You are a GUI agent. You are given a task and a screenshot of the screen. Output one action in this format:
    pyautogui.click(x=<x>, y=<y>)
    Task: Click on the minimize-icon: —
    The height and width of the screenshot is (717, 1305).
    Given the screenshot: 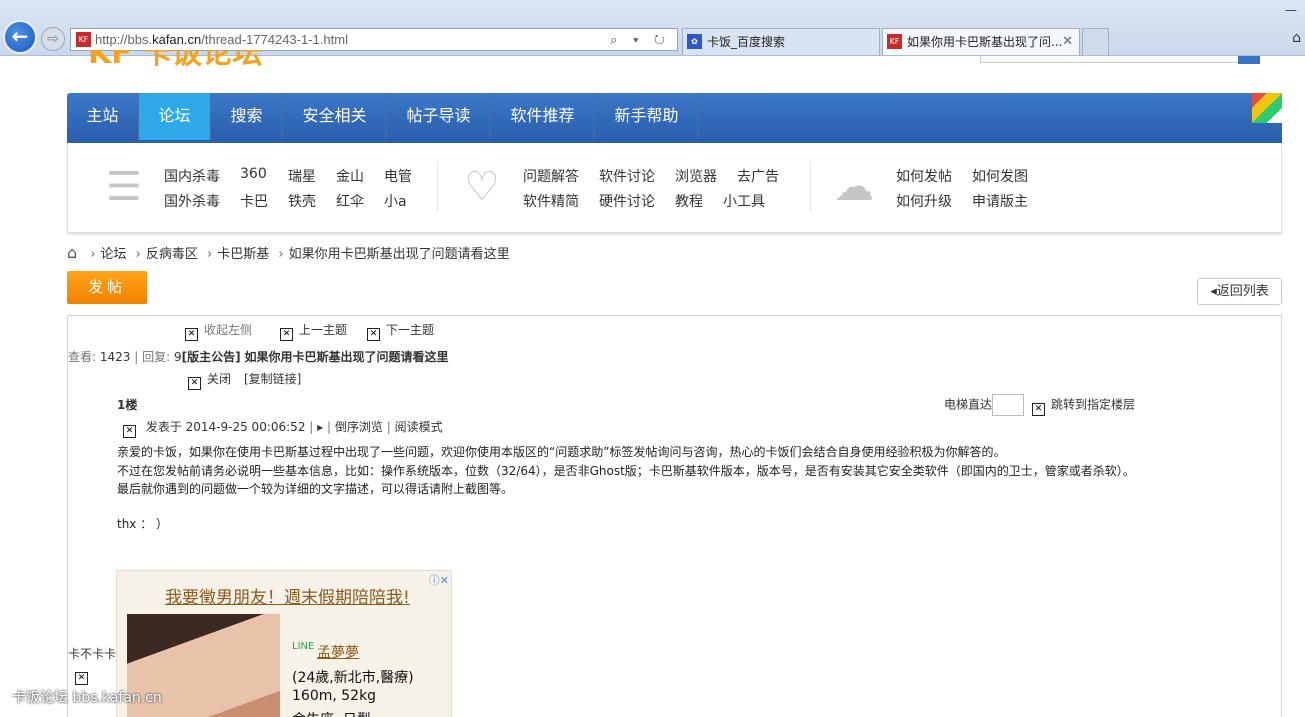 What is the action you would take?
    pyautogui.click(x=1291, y=10)
    